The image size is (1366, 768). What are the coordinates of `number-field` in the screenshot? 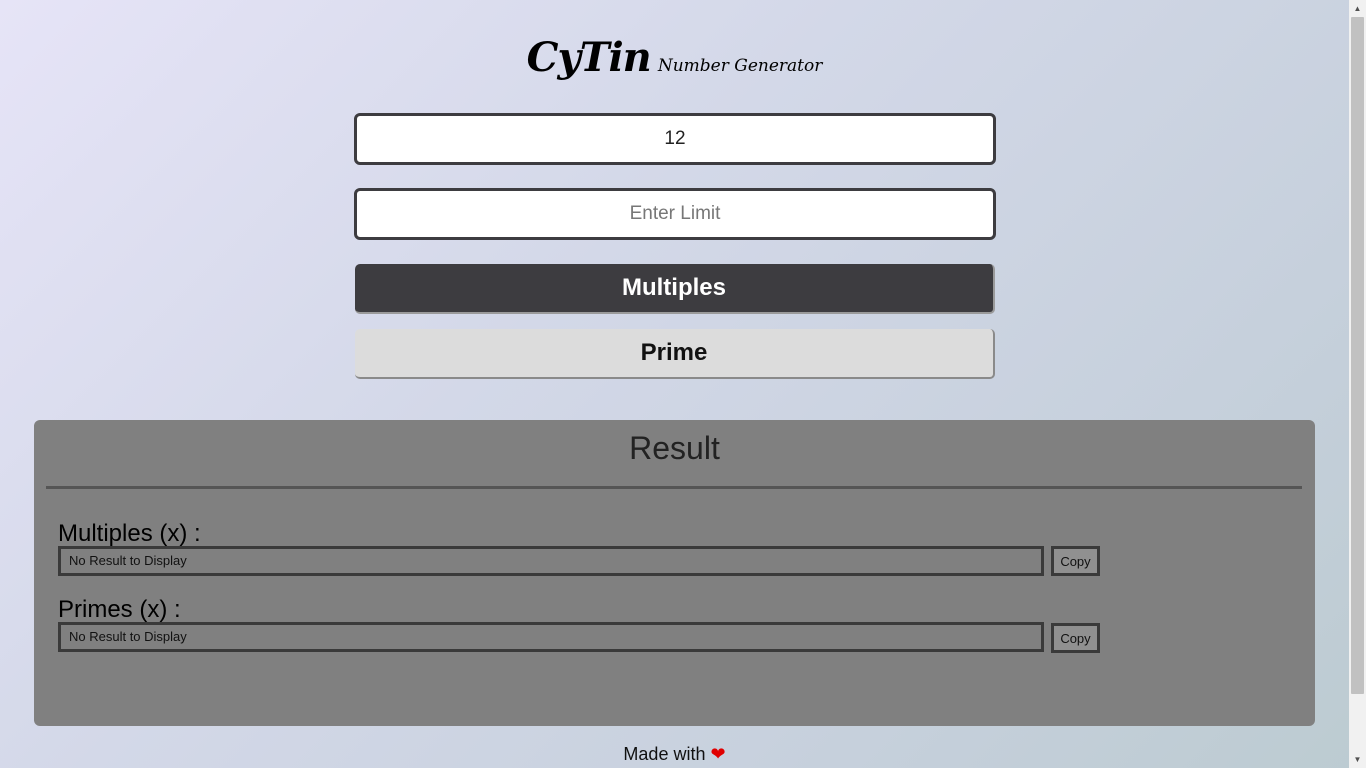 It's located at (675, 139).